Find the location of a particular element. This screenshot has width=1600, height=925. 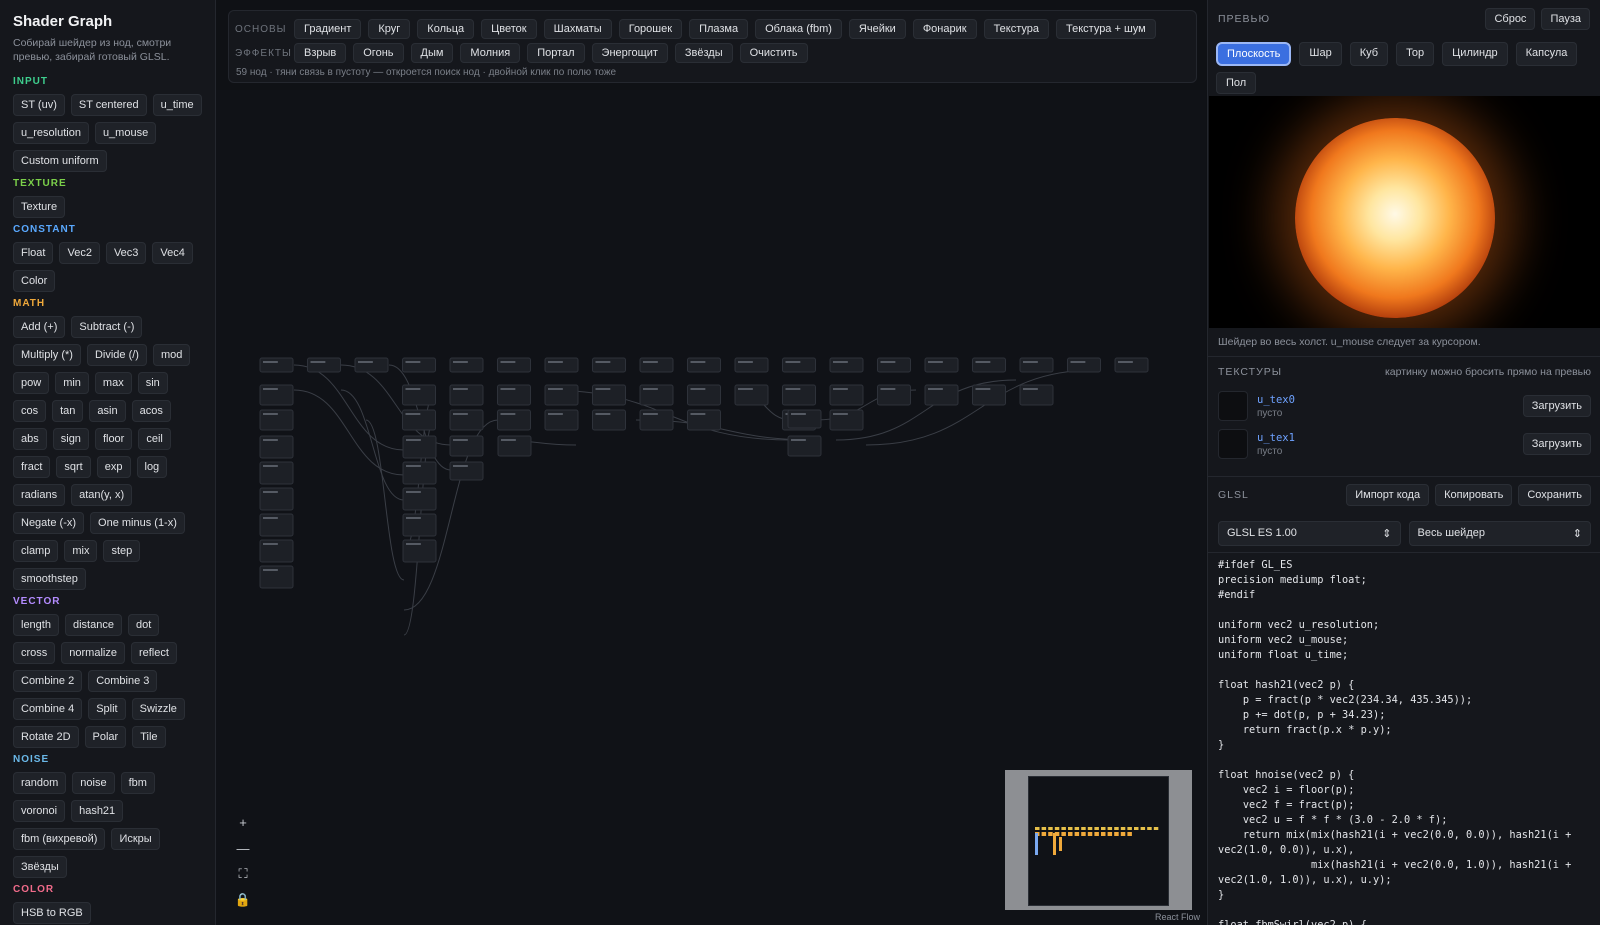

shape-tab: Капсула is located at coordinates (1546, 54).